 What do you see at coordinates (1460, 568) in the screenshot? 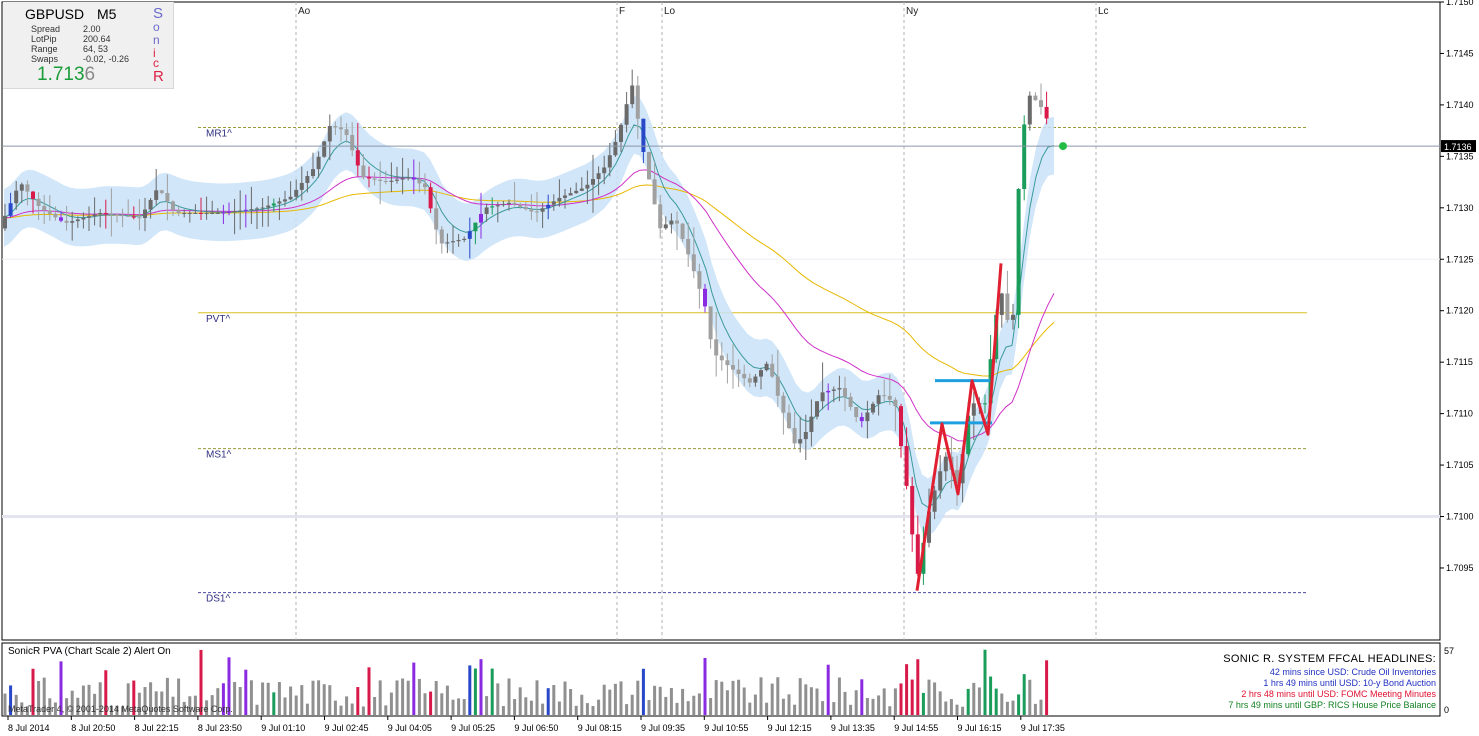
I see `y-tick-label: 1.7095` at bounding box center [1460, 568].